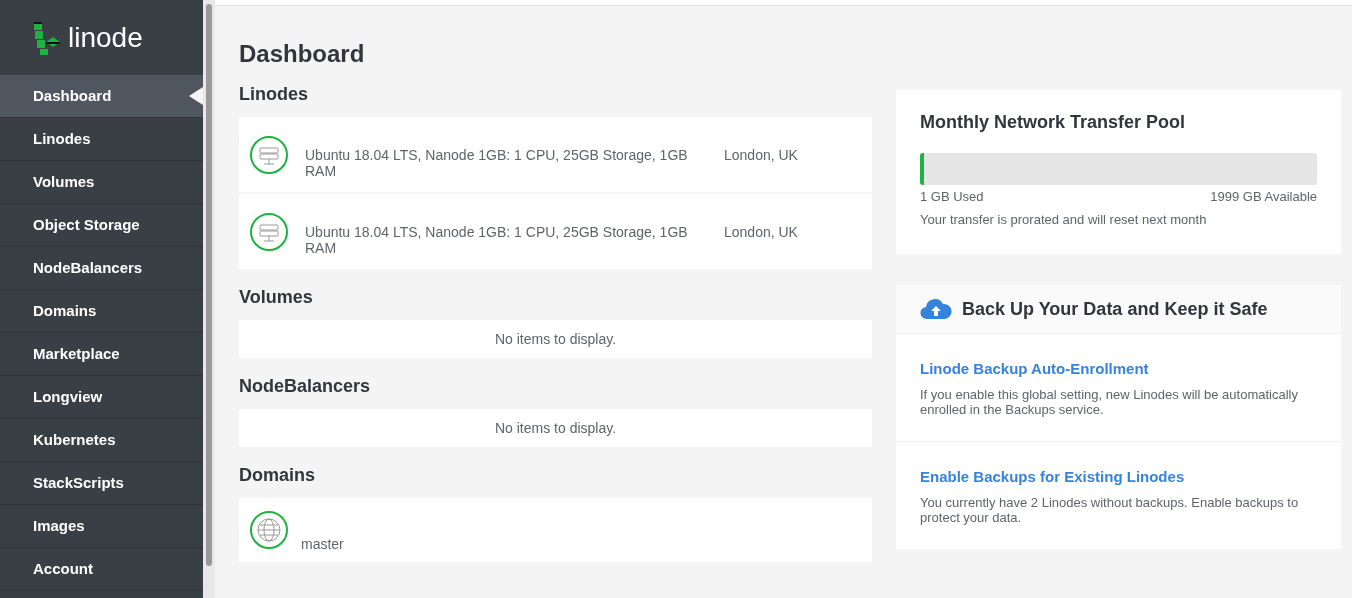  What do you see at coordinates (1053, 122) in the screenshot?
I see `panel-title: Monthly Network Transfer Pool` at bounding box center [1053, 122].